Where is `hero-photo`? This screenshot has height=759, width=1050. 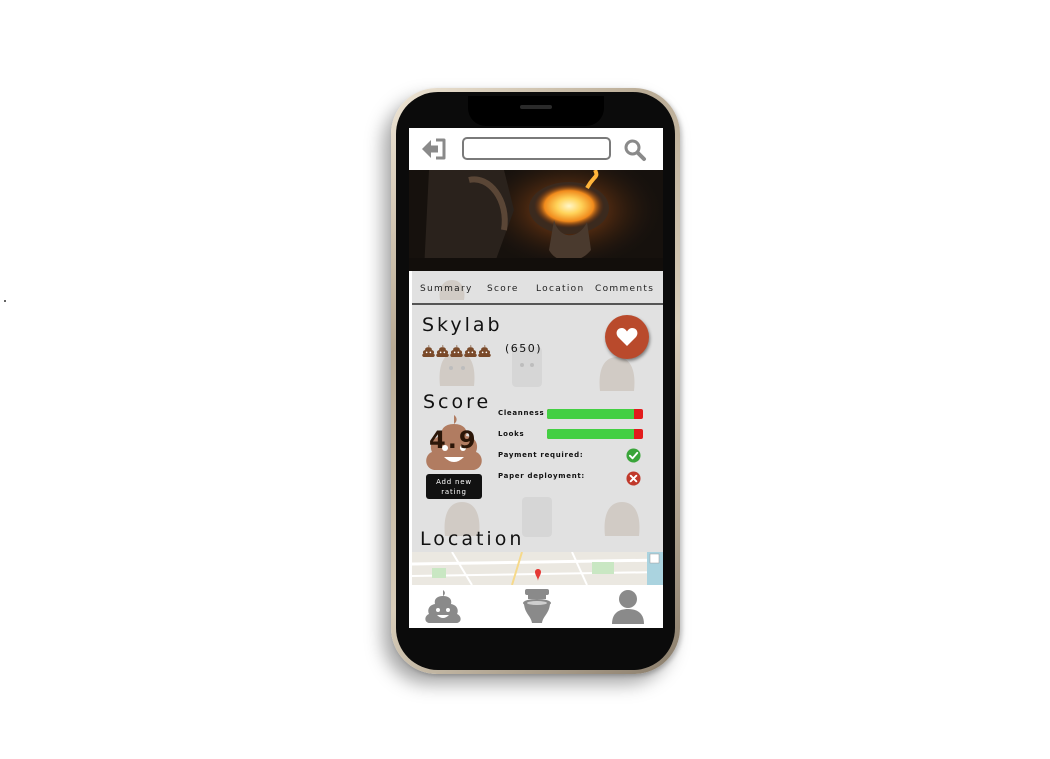
hero-photo is located at coordinates (536, 220).